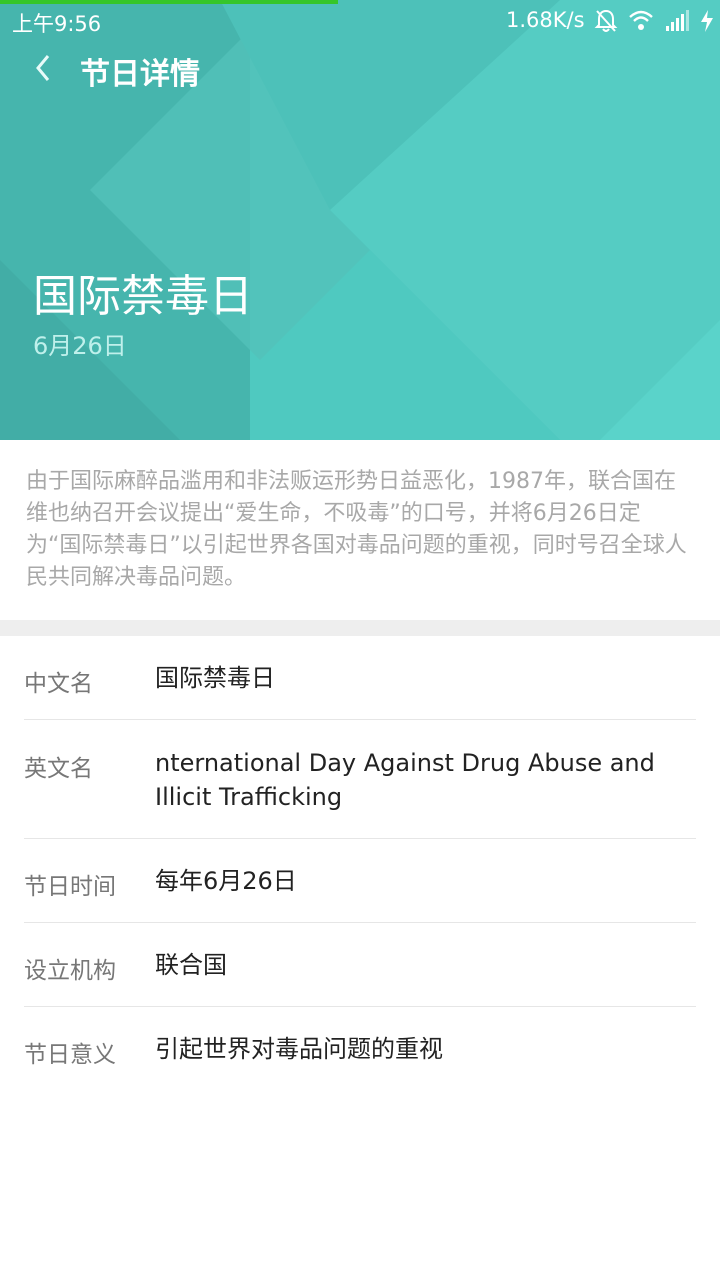 The width and height of the screenshot is (720, 1280). Describe the element at coordinates (545, 20) in the screenshot. I see `status-net-speed: 1.68K/s` at that location.